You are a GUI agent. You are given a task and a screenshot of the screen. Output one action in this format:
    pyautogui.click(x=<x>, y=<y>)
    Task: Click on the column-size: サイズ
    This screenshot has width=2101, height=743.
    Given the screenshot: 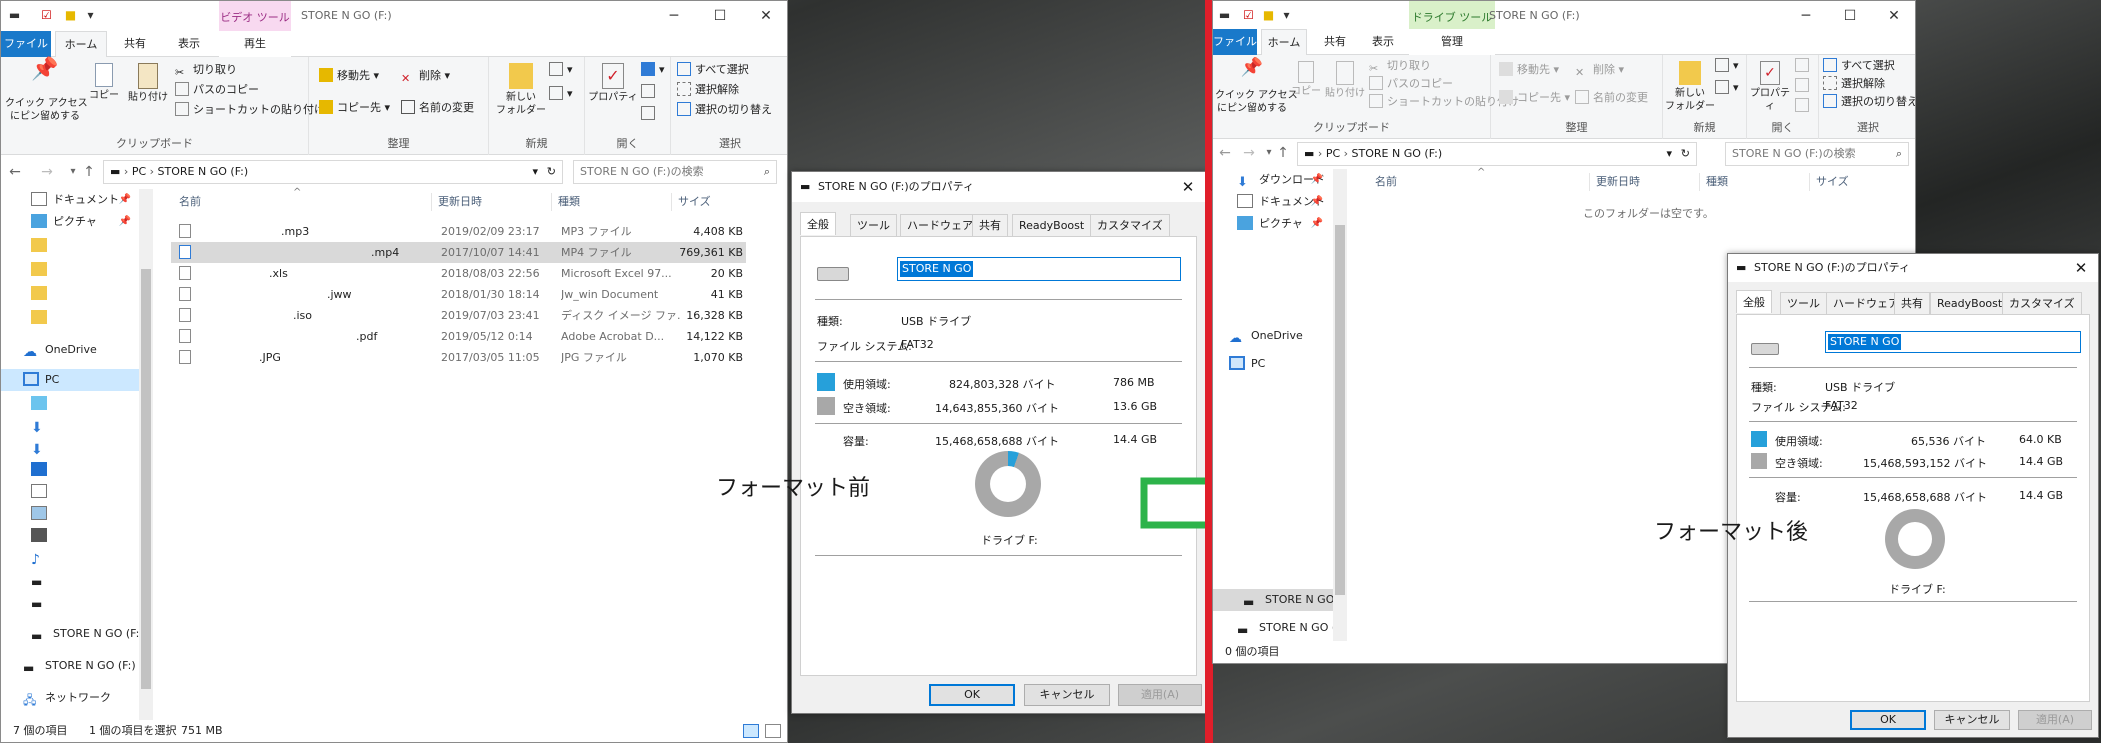 What is the action you would take?
    pyautogui.click(x=691, y=202)
    